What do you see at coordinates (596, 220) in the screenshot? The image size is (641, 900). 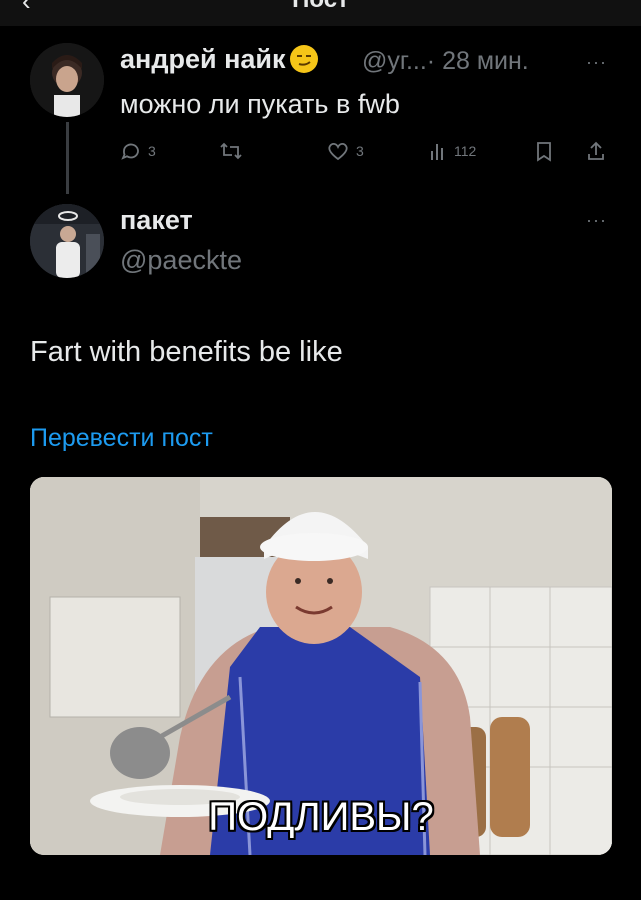 I see `post-more-icon: ···` at bounding box center [596, 220].